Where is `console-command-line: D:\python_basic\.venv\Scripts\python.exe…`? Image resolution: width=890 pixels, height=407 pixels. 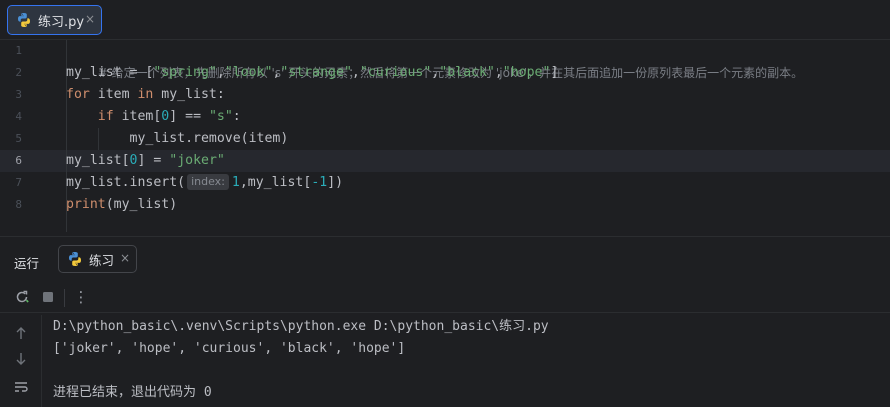 console-command-line: D:\python_basic\.venv\Scripts\python.exe… is located at coordinates (301, 326).